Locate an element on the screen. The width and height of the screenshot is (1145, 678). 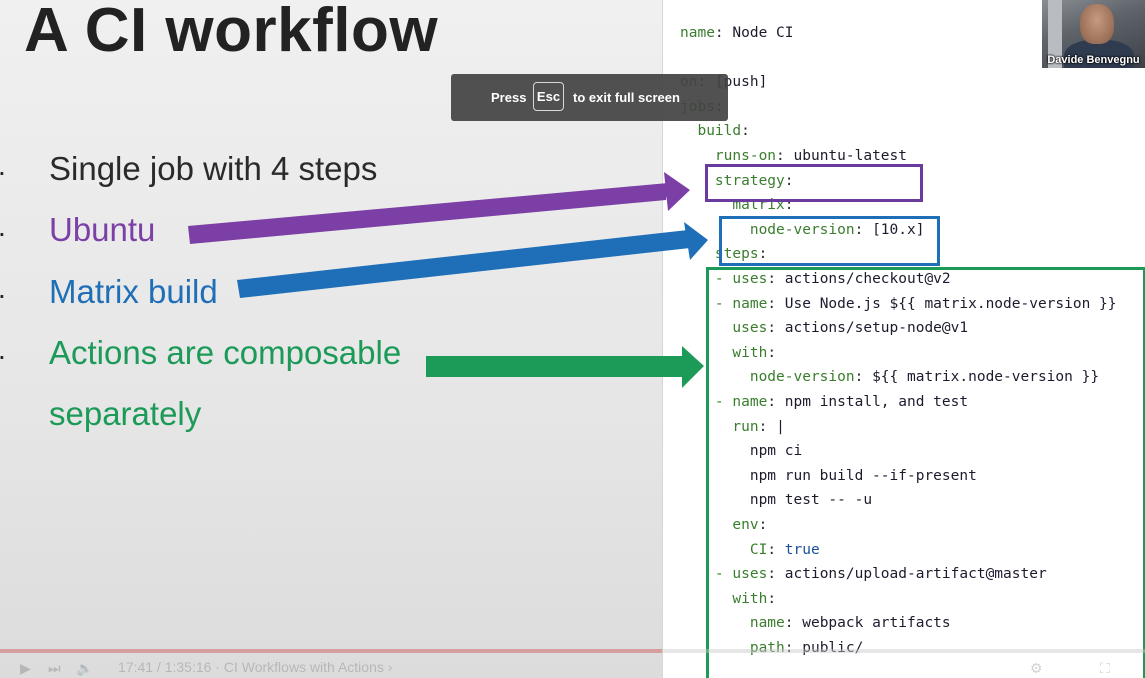
yaml-line: runs-on: ubuntu-latest is located at coordinates (793, 156).